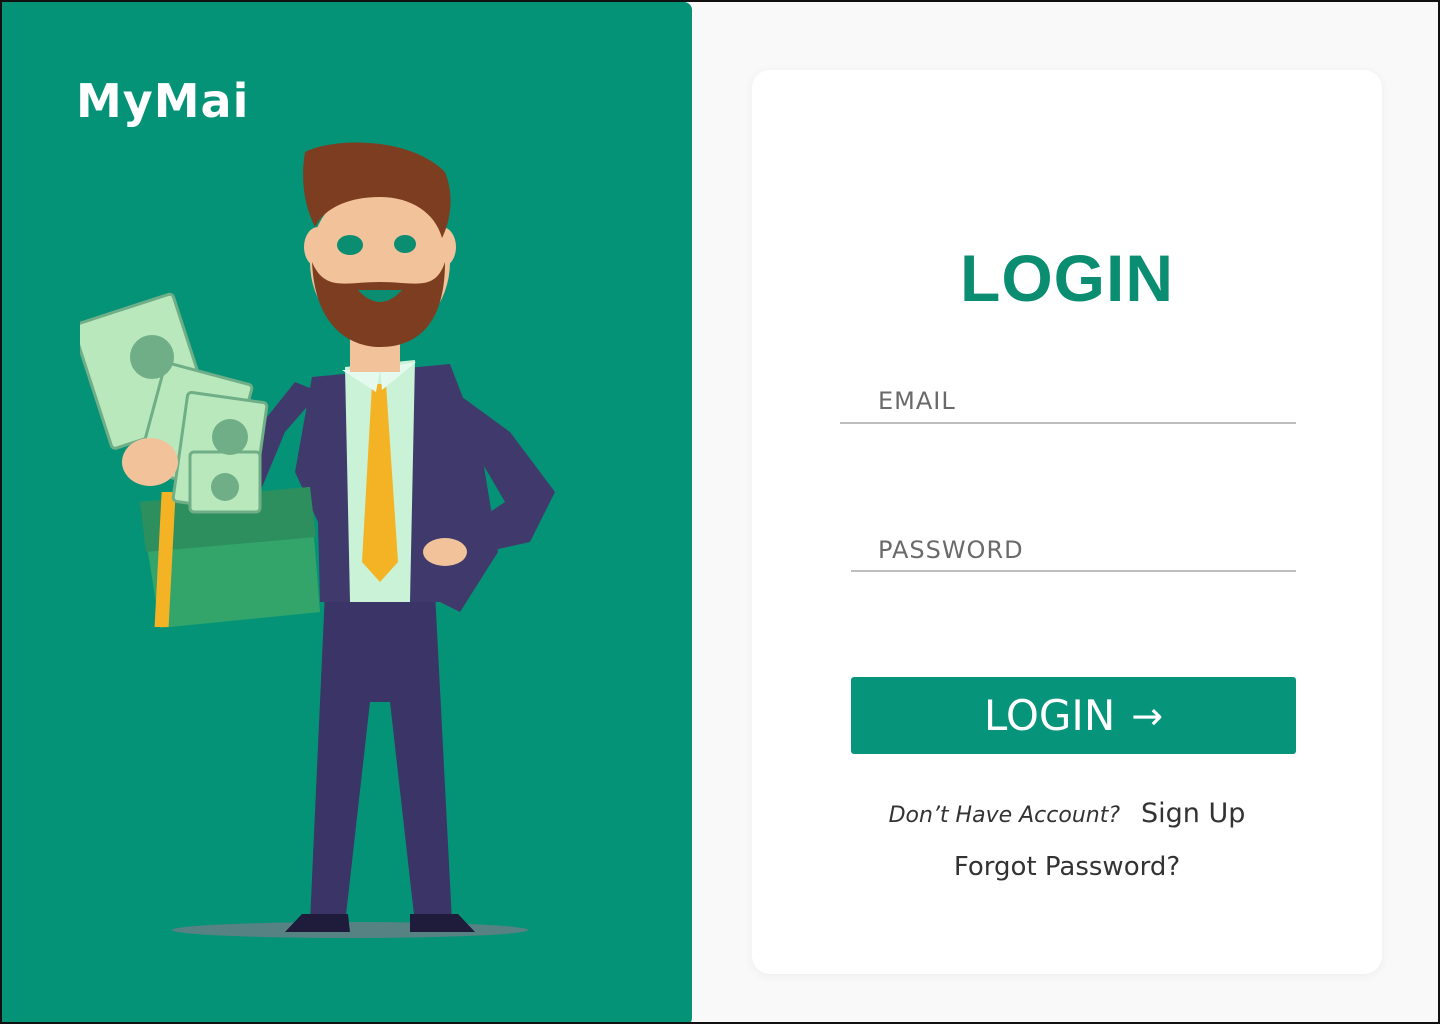 This screenshot has height=1024, width=1440. What do you see at coordinates (163, 101) in the screenshot?
I see `brand-logo: MyMai` at bounding box center [163, 101].